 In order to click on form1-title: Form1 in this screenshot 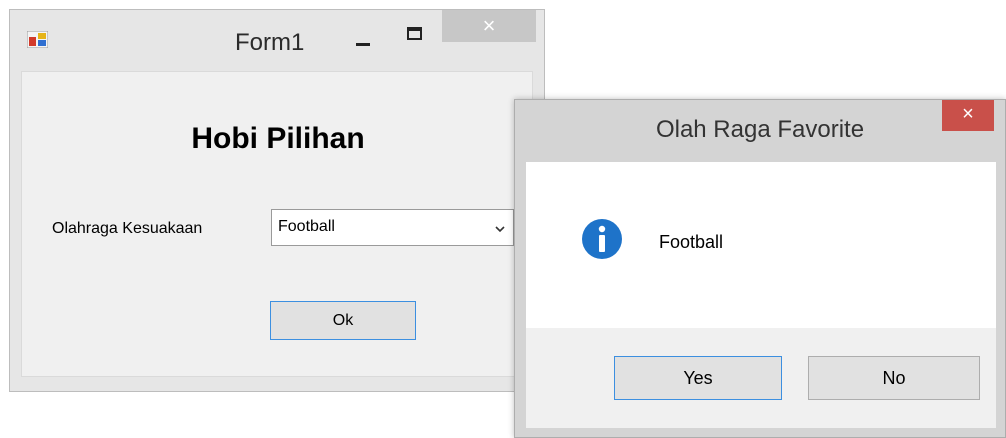, I will do `click(270, 42)`.